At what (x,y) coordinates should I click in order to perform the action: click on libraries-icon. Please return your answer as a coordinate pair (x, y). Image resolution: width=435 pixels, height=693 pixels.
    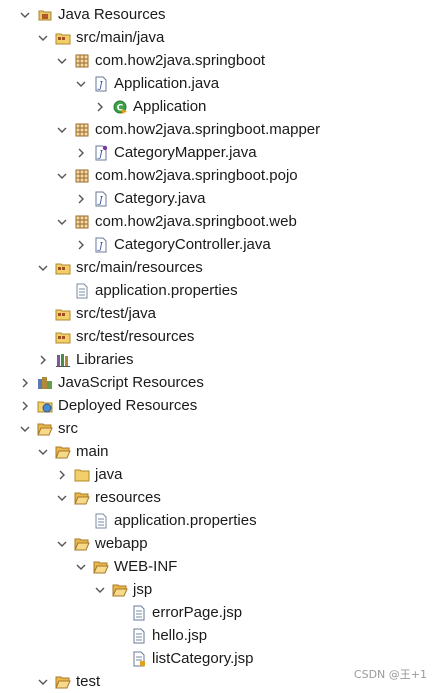
    Looking at the image, I should click on (63, 360).